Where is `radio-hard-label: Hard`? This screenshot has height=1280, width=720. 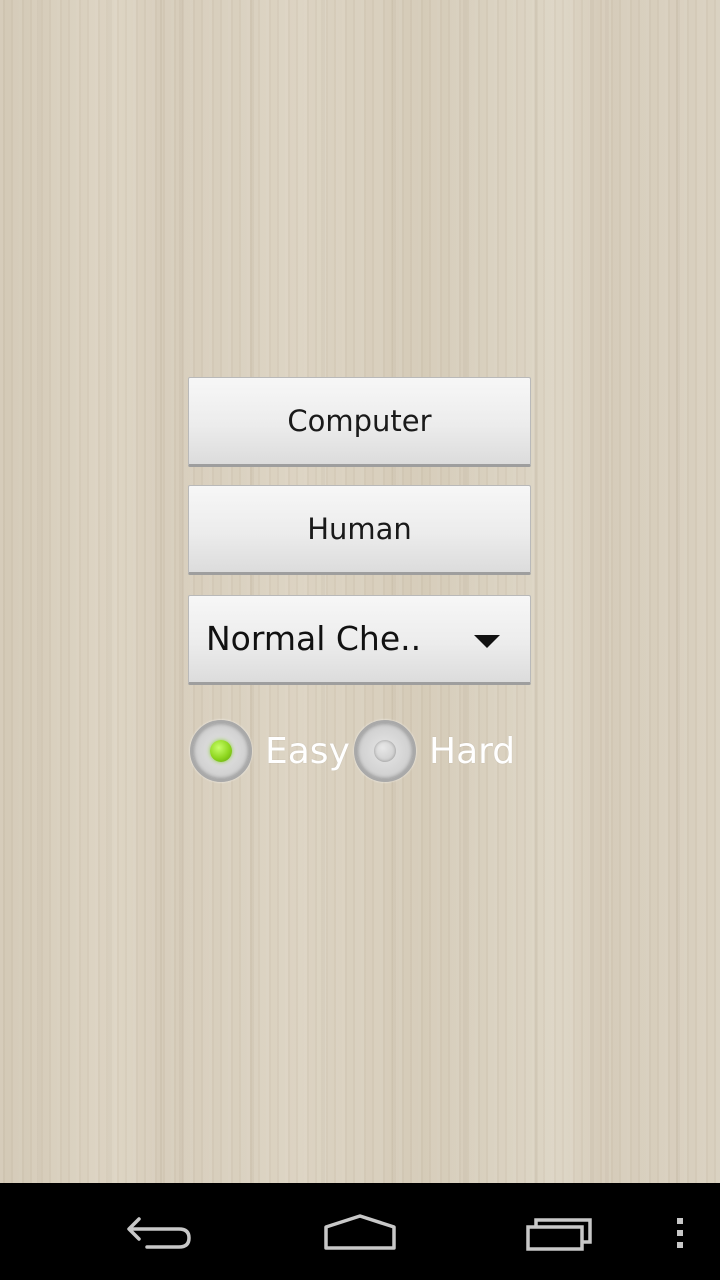 radio-hard-label: Hard is located at coordinates (472, 751).